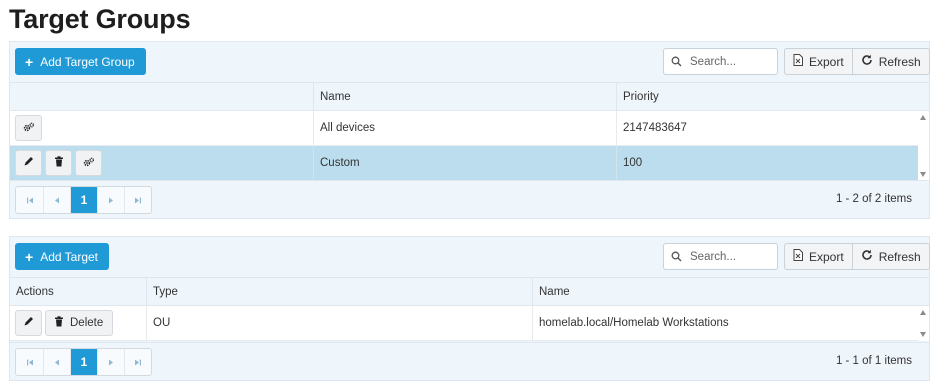 This screenshot has height=387, width=936. I want to click on table-row-selected: Custom 100, so click(464, 163).